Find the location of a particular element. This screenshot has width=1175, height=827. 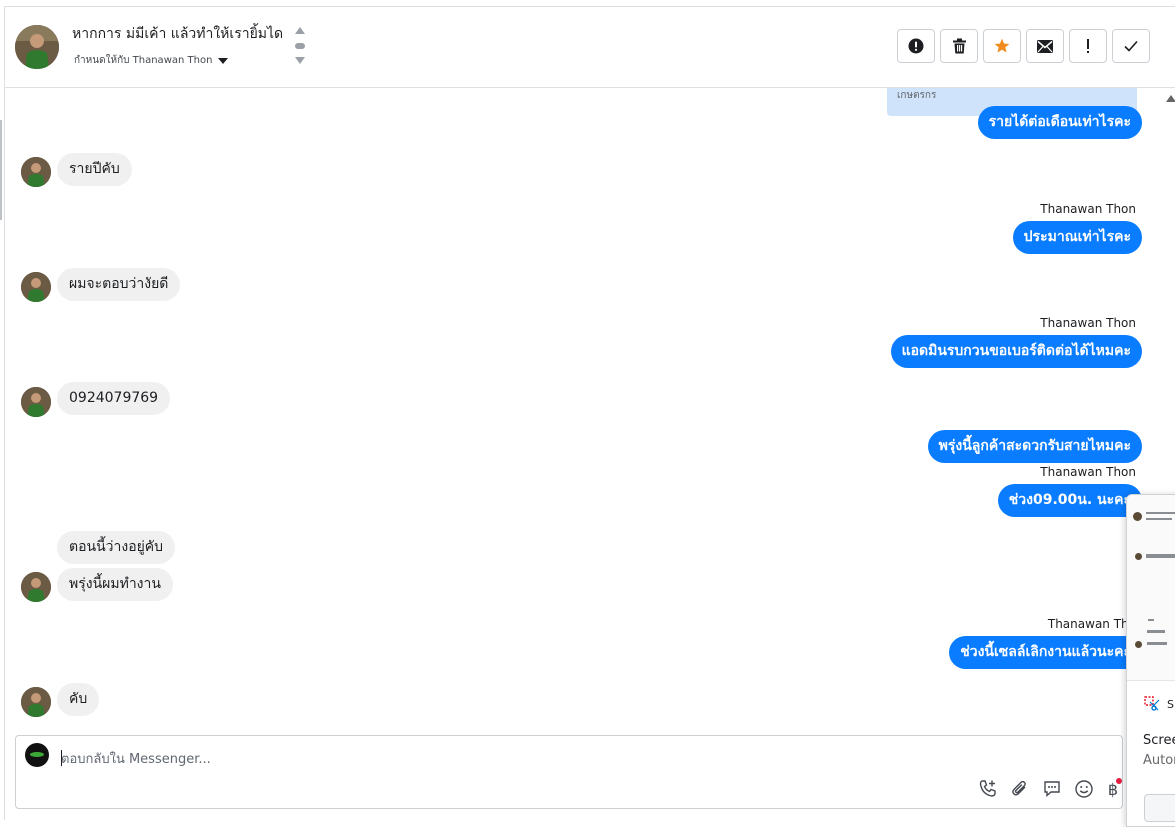

paperclip-icon is located at coordinates (1019, 788).